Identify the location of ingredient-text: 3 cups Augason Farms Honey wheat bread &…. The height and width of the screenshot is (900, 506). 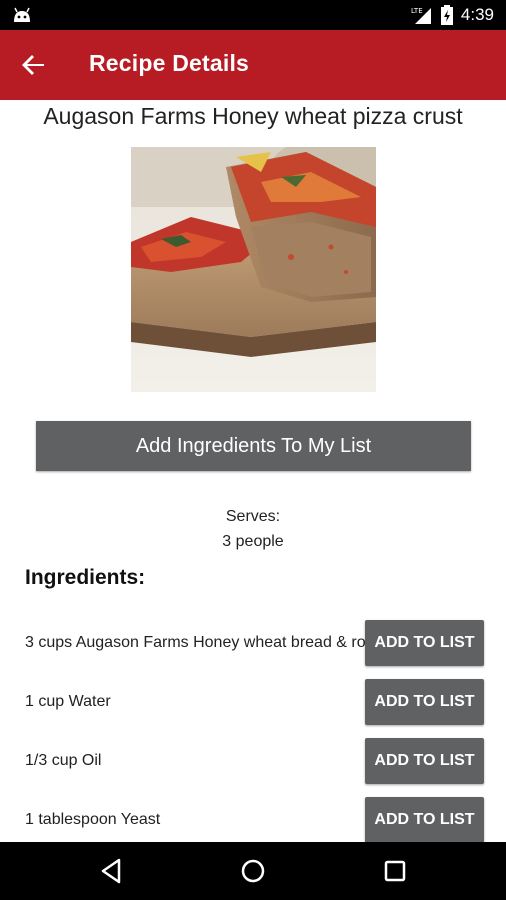
(195, 642).